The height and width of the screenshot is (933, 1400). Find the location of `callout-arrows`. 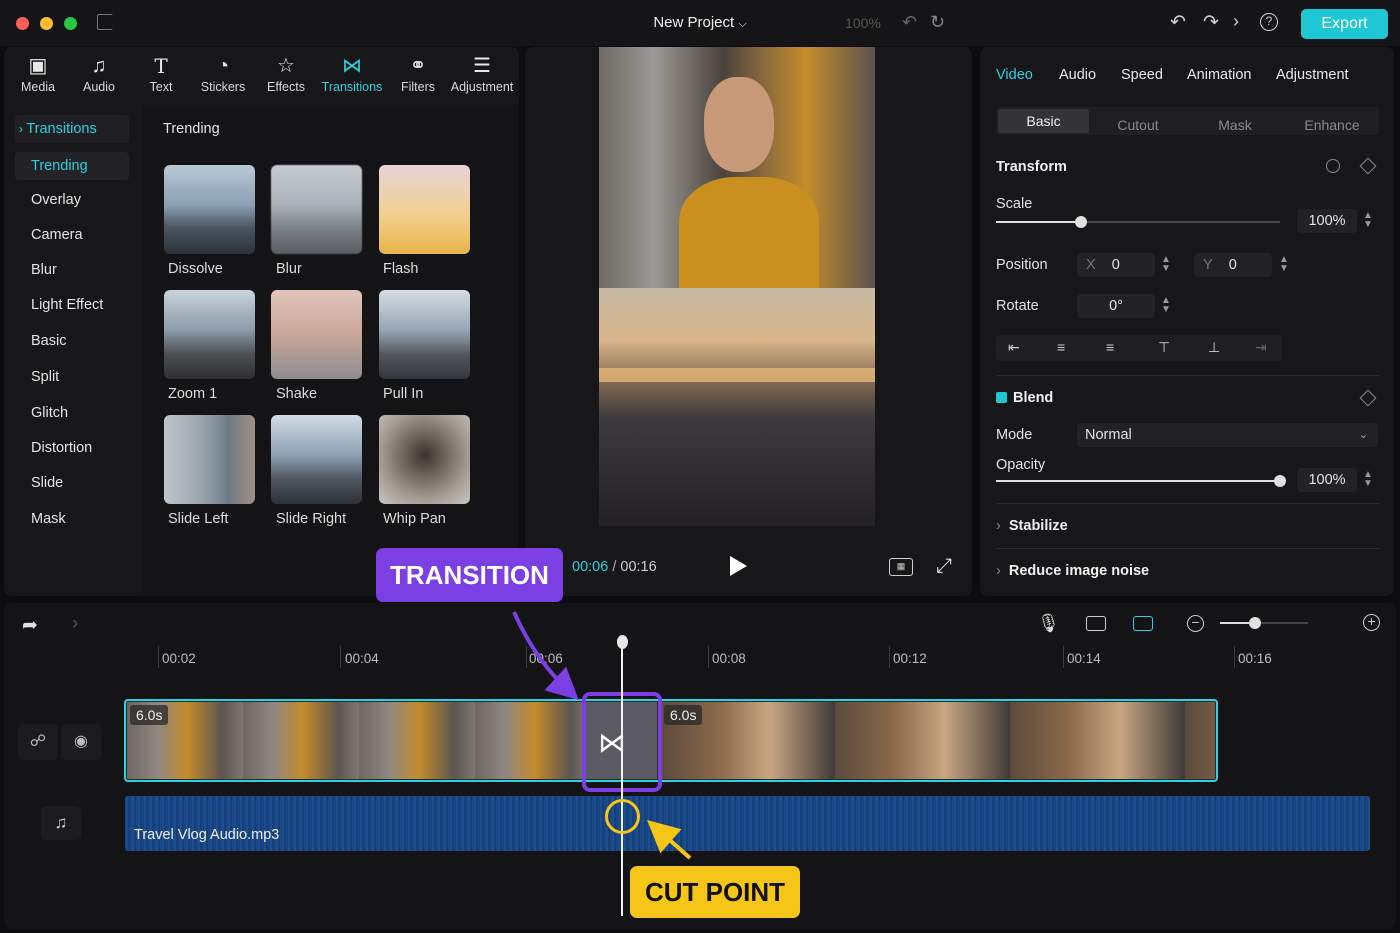

callout-arrows is located at coordinates (602, 735).